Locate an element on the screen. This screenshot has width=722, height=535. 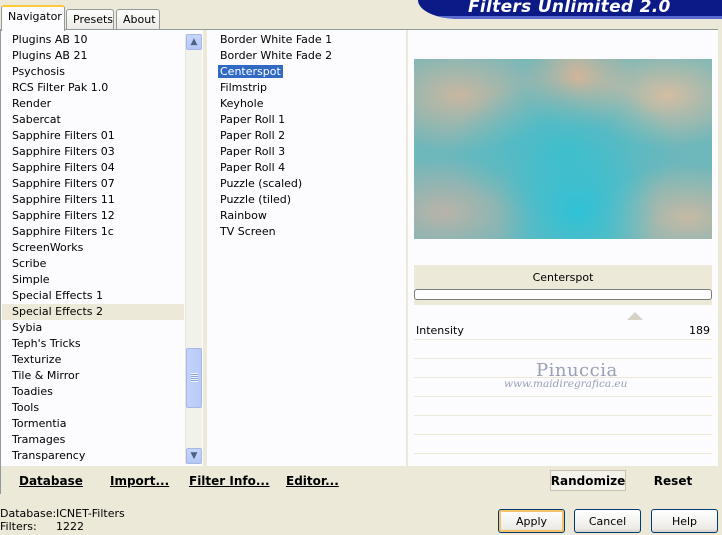
filter-item: Rainbow is located at coordinates (308, 216).